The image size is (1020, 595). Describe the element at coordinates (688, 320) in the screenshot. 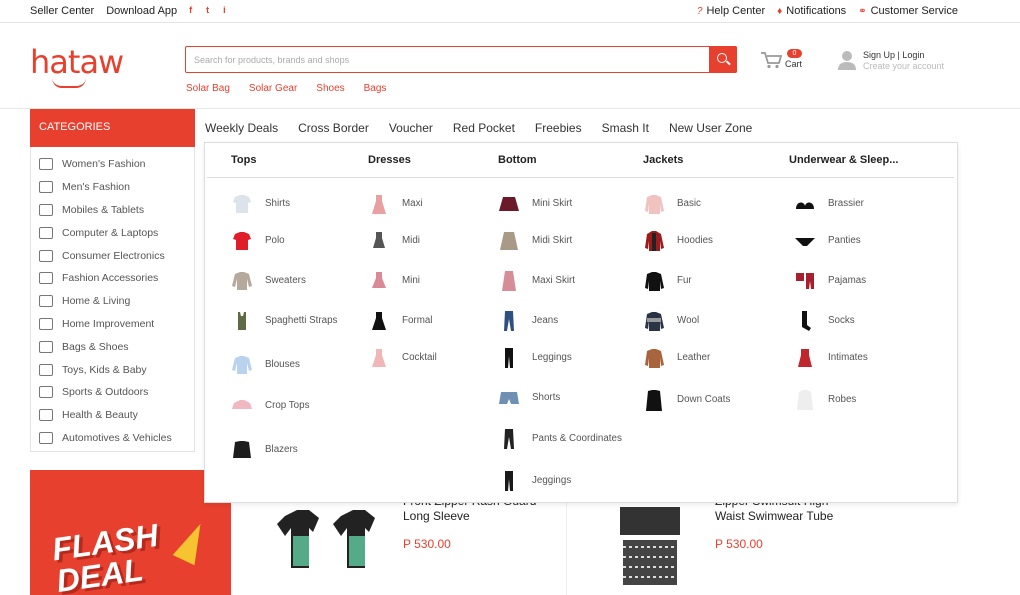

I see `menu-item-label: Wool` at that location.